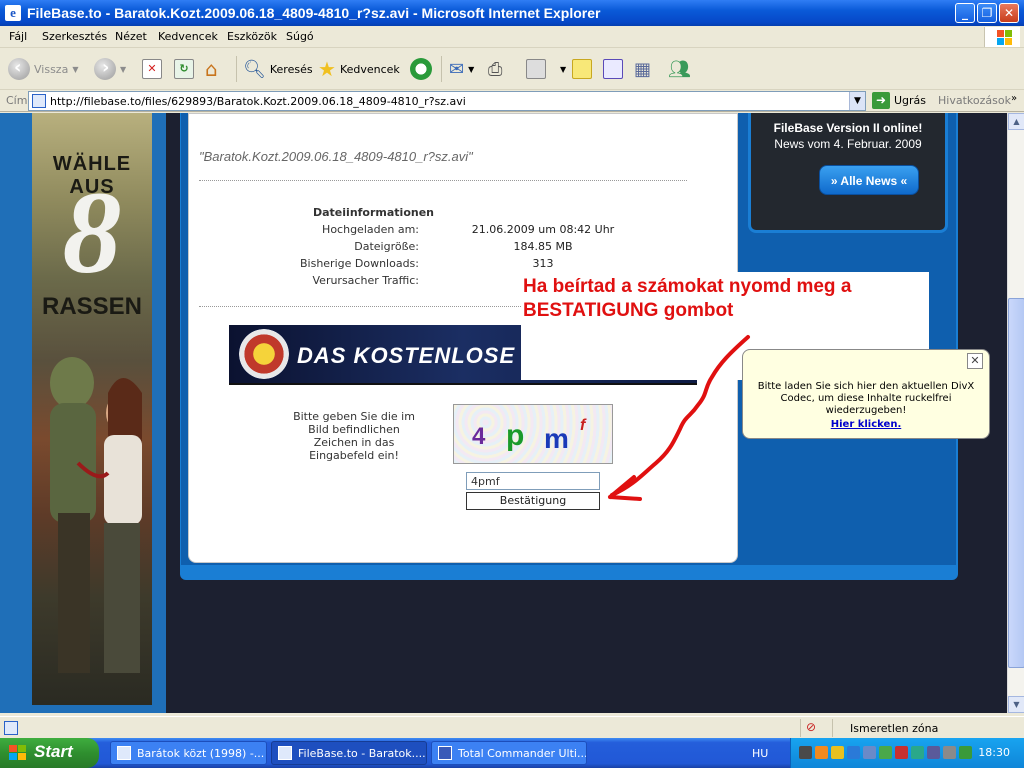 Image resolution: width=1024 pixels, height=768 pixels. I want to click on menu-edit: Szerkesztés, so click(74, 36).